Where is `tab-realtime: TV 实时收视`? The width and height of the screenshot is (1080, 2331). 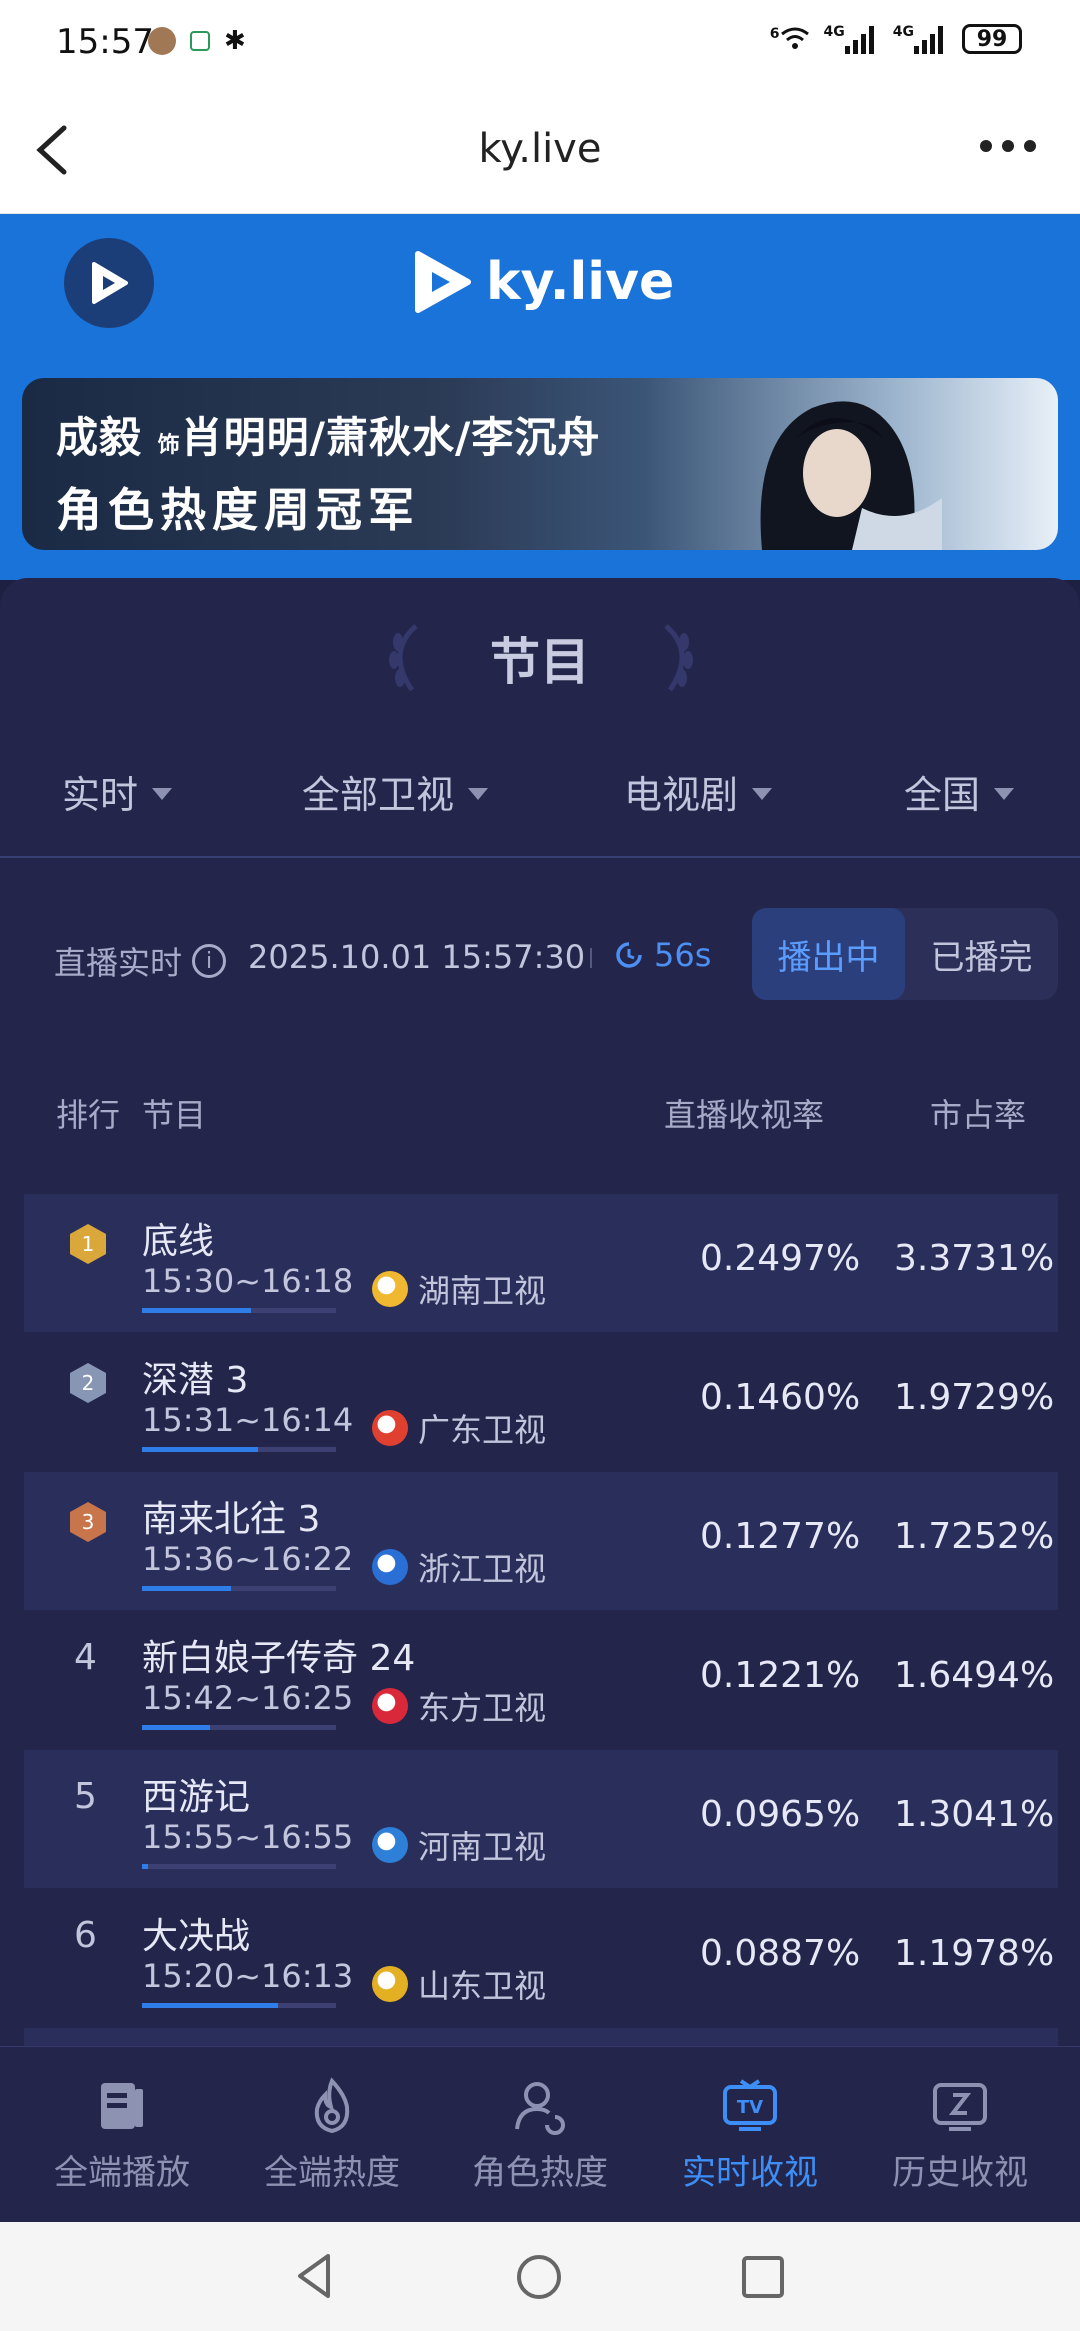
tab-realtime: TV 实时收视 is located at coordinates (750, 2135).